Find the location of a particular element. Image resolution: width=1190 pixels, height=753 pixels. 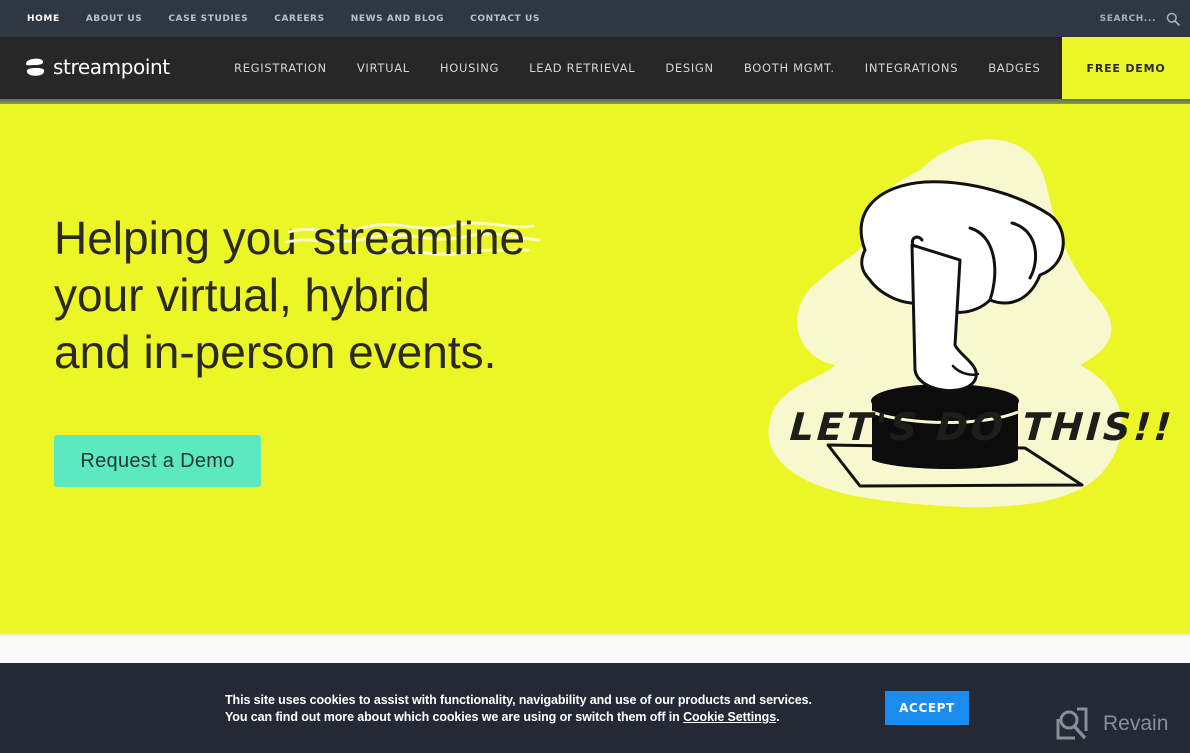

brand-wordmark: streampoint is located at coordinates (111, 67).